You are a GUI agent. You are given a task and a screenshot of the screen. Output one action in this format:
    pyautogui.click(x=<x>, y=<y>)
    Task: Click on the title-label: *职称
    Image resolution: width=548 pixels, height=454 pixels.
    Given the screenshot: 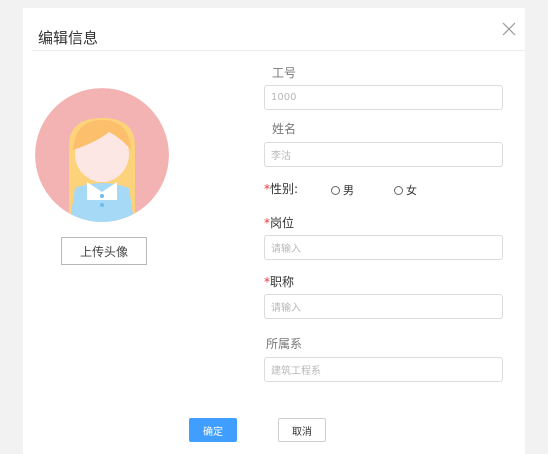 What is the action you would take?
    pyautogui.click(x=279, y=281)
    